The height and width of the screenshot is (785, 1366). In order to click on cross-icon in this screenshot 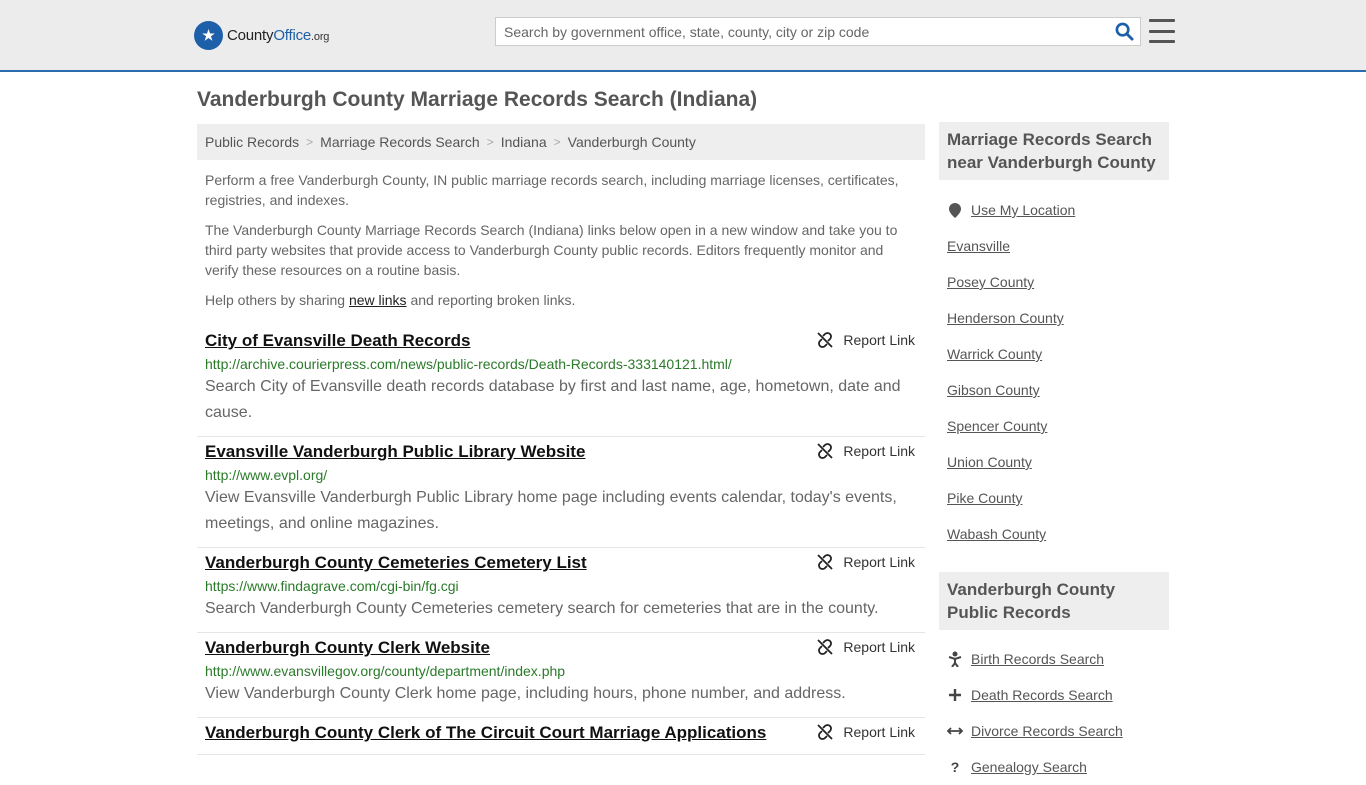, I will do `click(955, 695)`.